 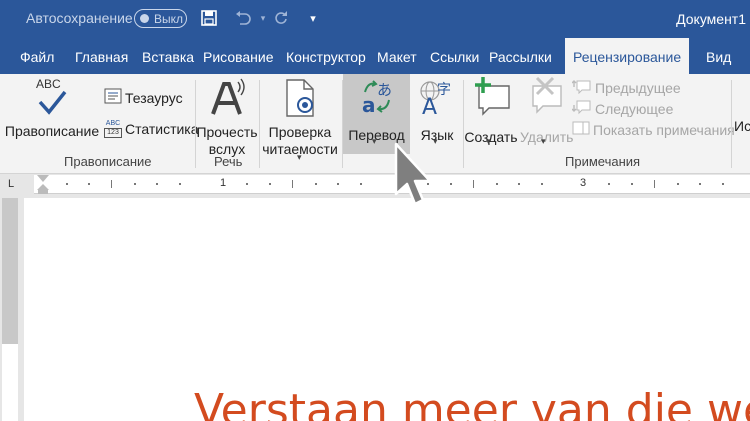 I want to click on autosave-label: Автосохранение, so click(x=79, y=18).